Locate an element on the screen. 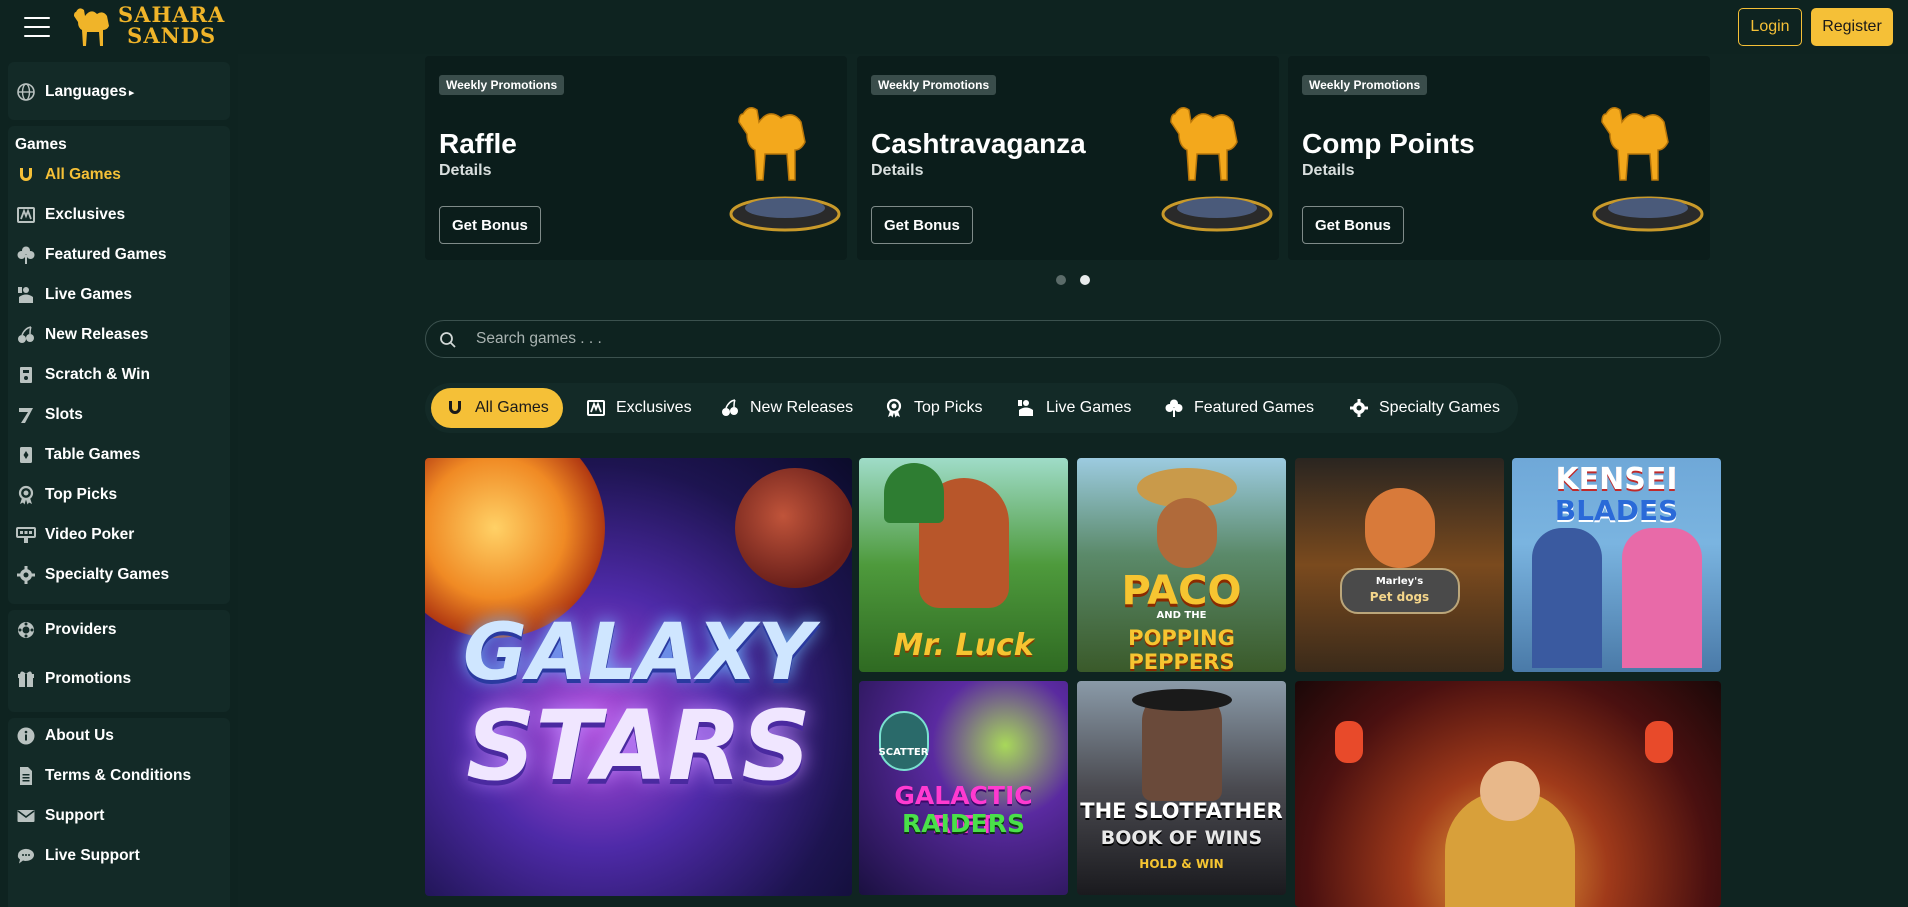  logo-wordmark: SAHARA SANDS is located at coordinates (172, 25).